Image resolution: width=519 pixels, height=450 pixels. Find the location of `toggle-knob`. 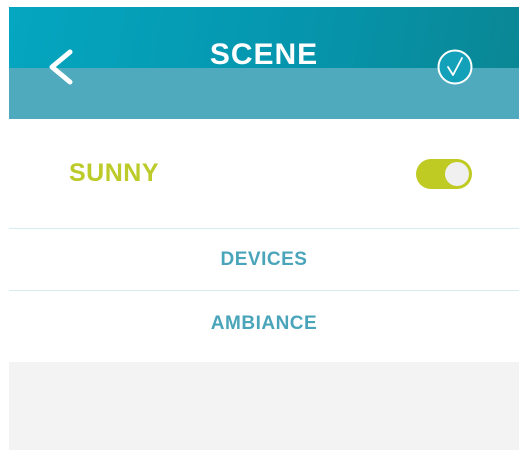

toggle-knob is located at coordinates (457, 174).